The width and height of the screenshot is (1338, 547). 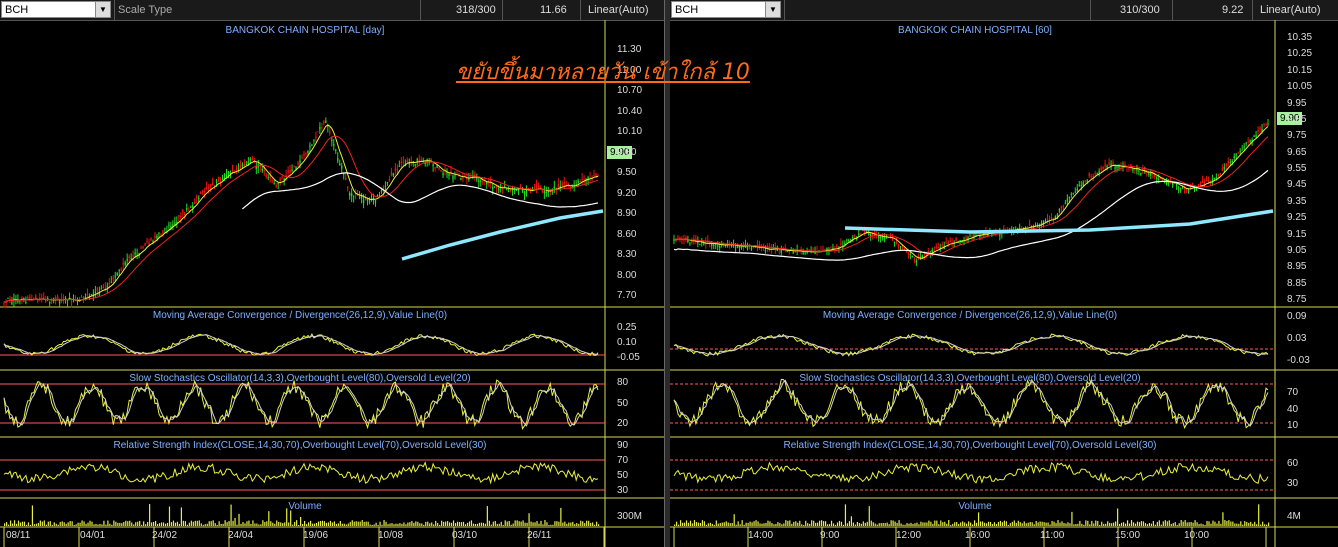 What do you see at coordinates (301, 213) in the screenshot?
I see `ma-short-line` at bounding box center [301, 213].